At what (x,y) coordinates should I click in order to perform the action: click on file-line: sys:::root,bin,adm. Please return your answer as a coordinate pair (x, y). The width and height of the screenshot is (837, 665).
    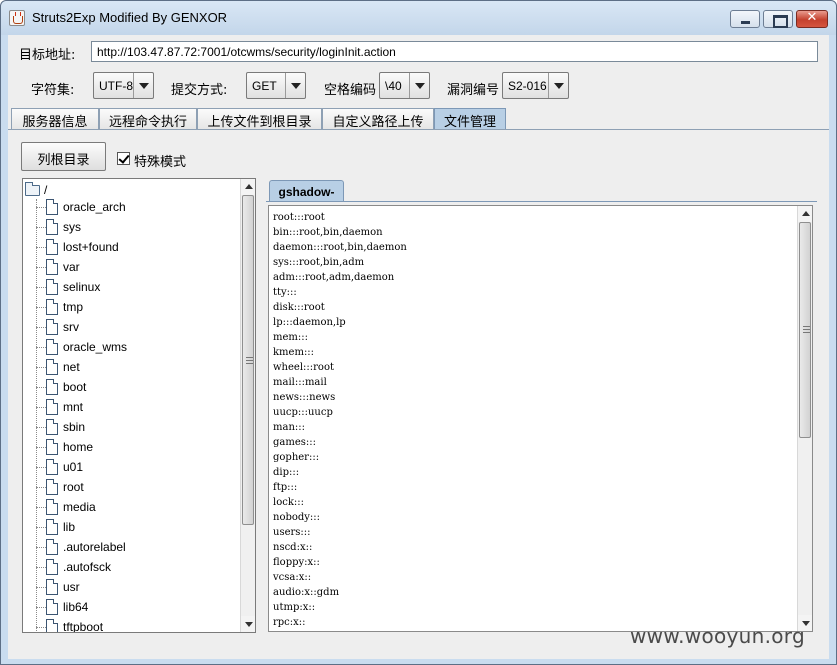
    Looking at the image, I should click on (319, 262).